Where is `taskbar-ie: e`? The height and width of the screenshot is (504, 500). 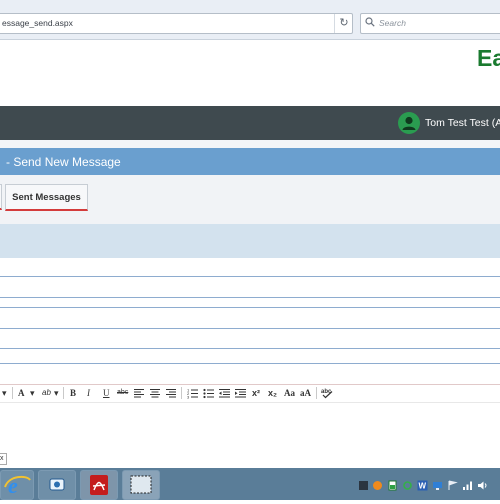
taskbar-ie: e is located at coordinates (17, 485).